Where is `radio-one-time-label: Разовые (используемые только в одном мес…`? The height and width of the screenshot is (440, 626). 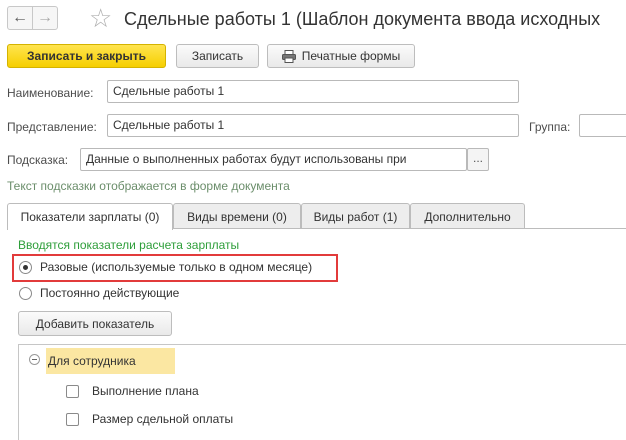 radio-one-time-label: Разовые (используемые только в одном мес… is located at coordinates (176, 267).